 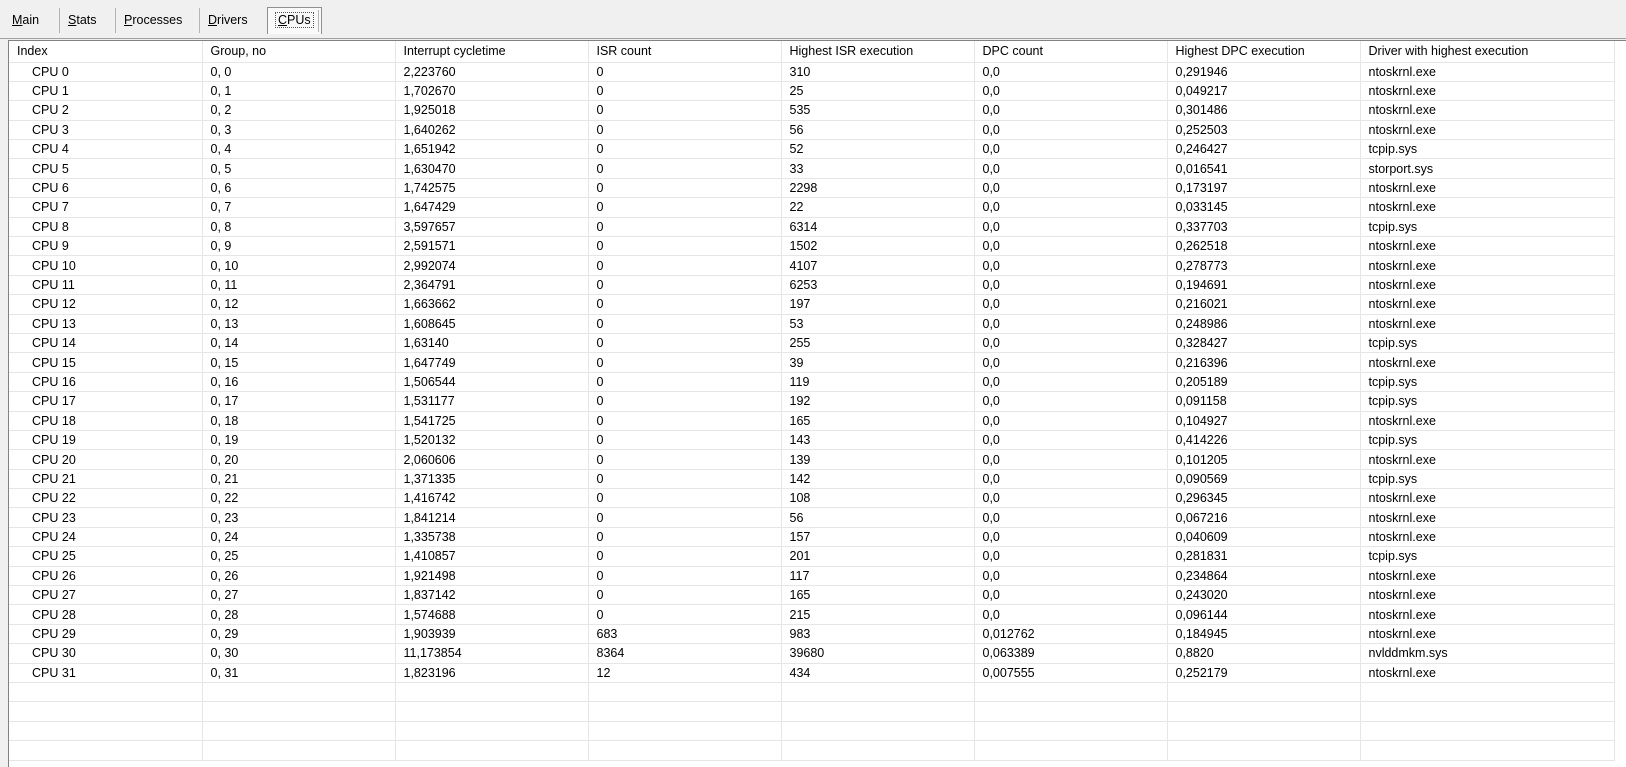 What do you see at coordinates (1264, 614) in the screenshot?
I see `table-cell: 0,096144` at bounding box center [1264, 614].